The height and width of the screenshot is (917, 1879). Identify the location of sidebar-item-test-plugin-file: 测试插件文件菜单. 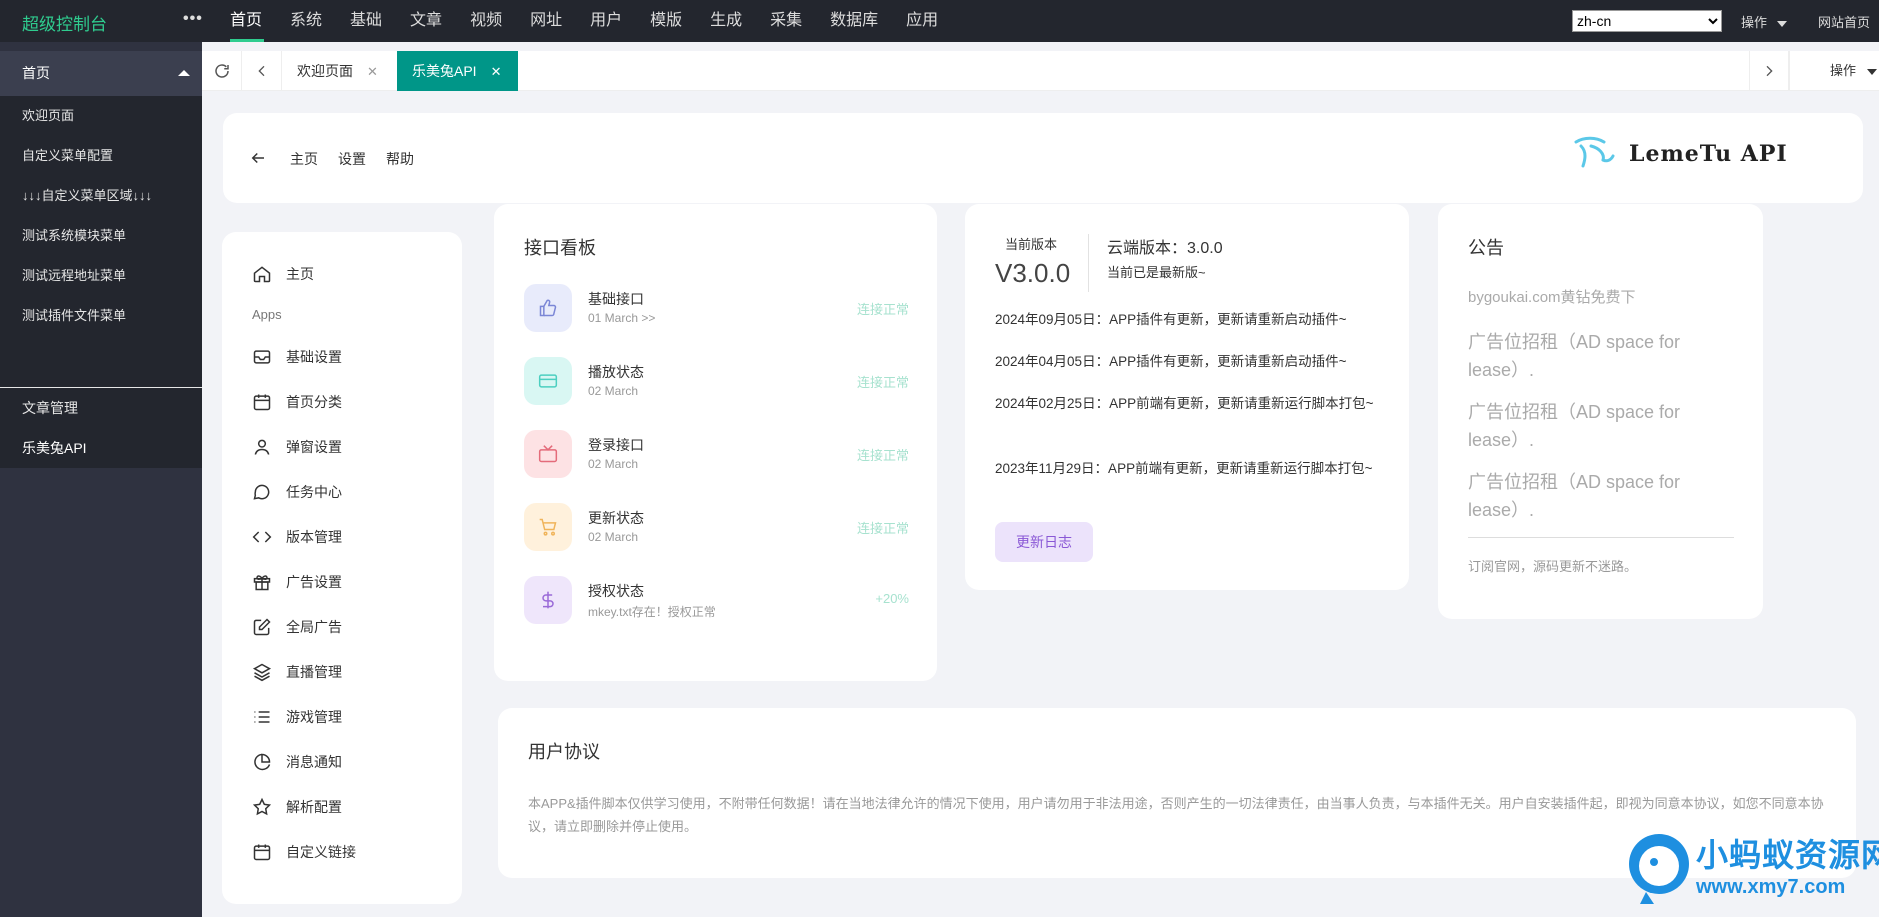
(101, 316).